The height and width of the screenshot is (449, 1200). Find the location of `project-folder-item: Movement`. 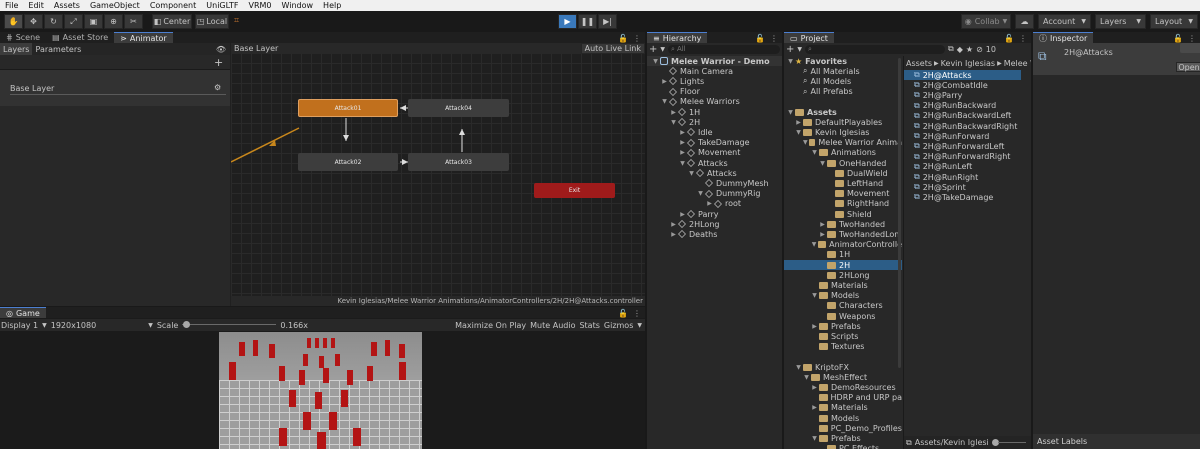

project-folder-item: Movement is located at coordinates (843, 194).